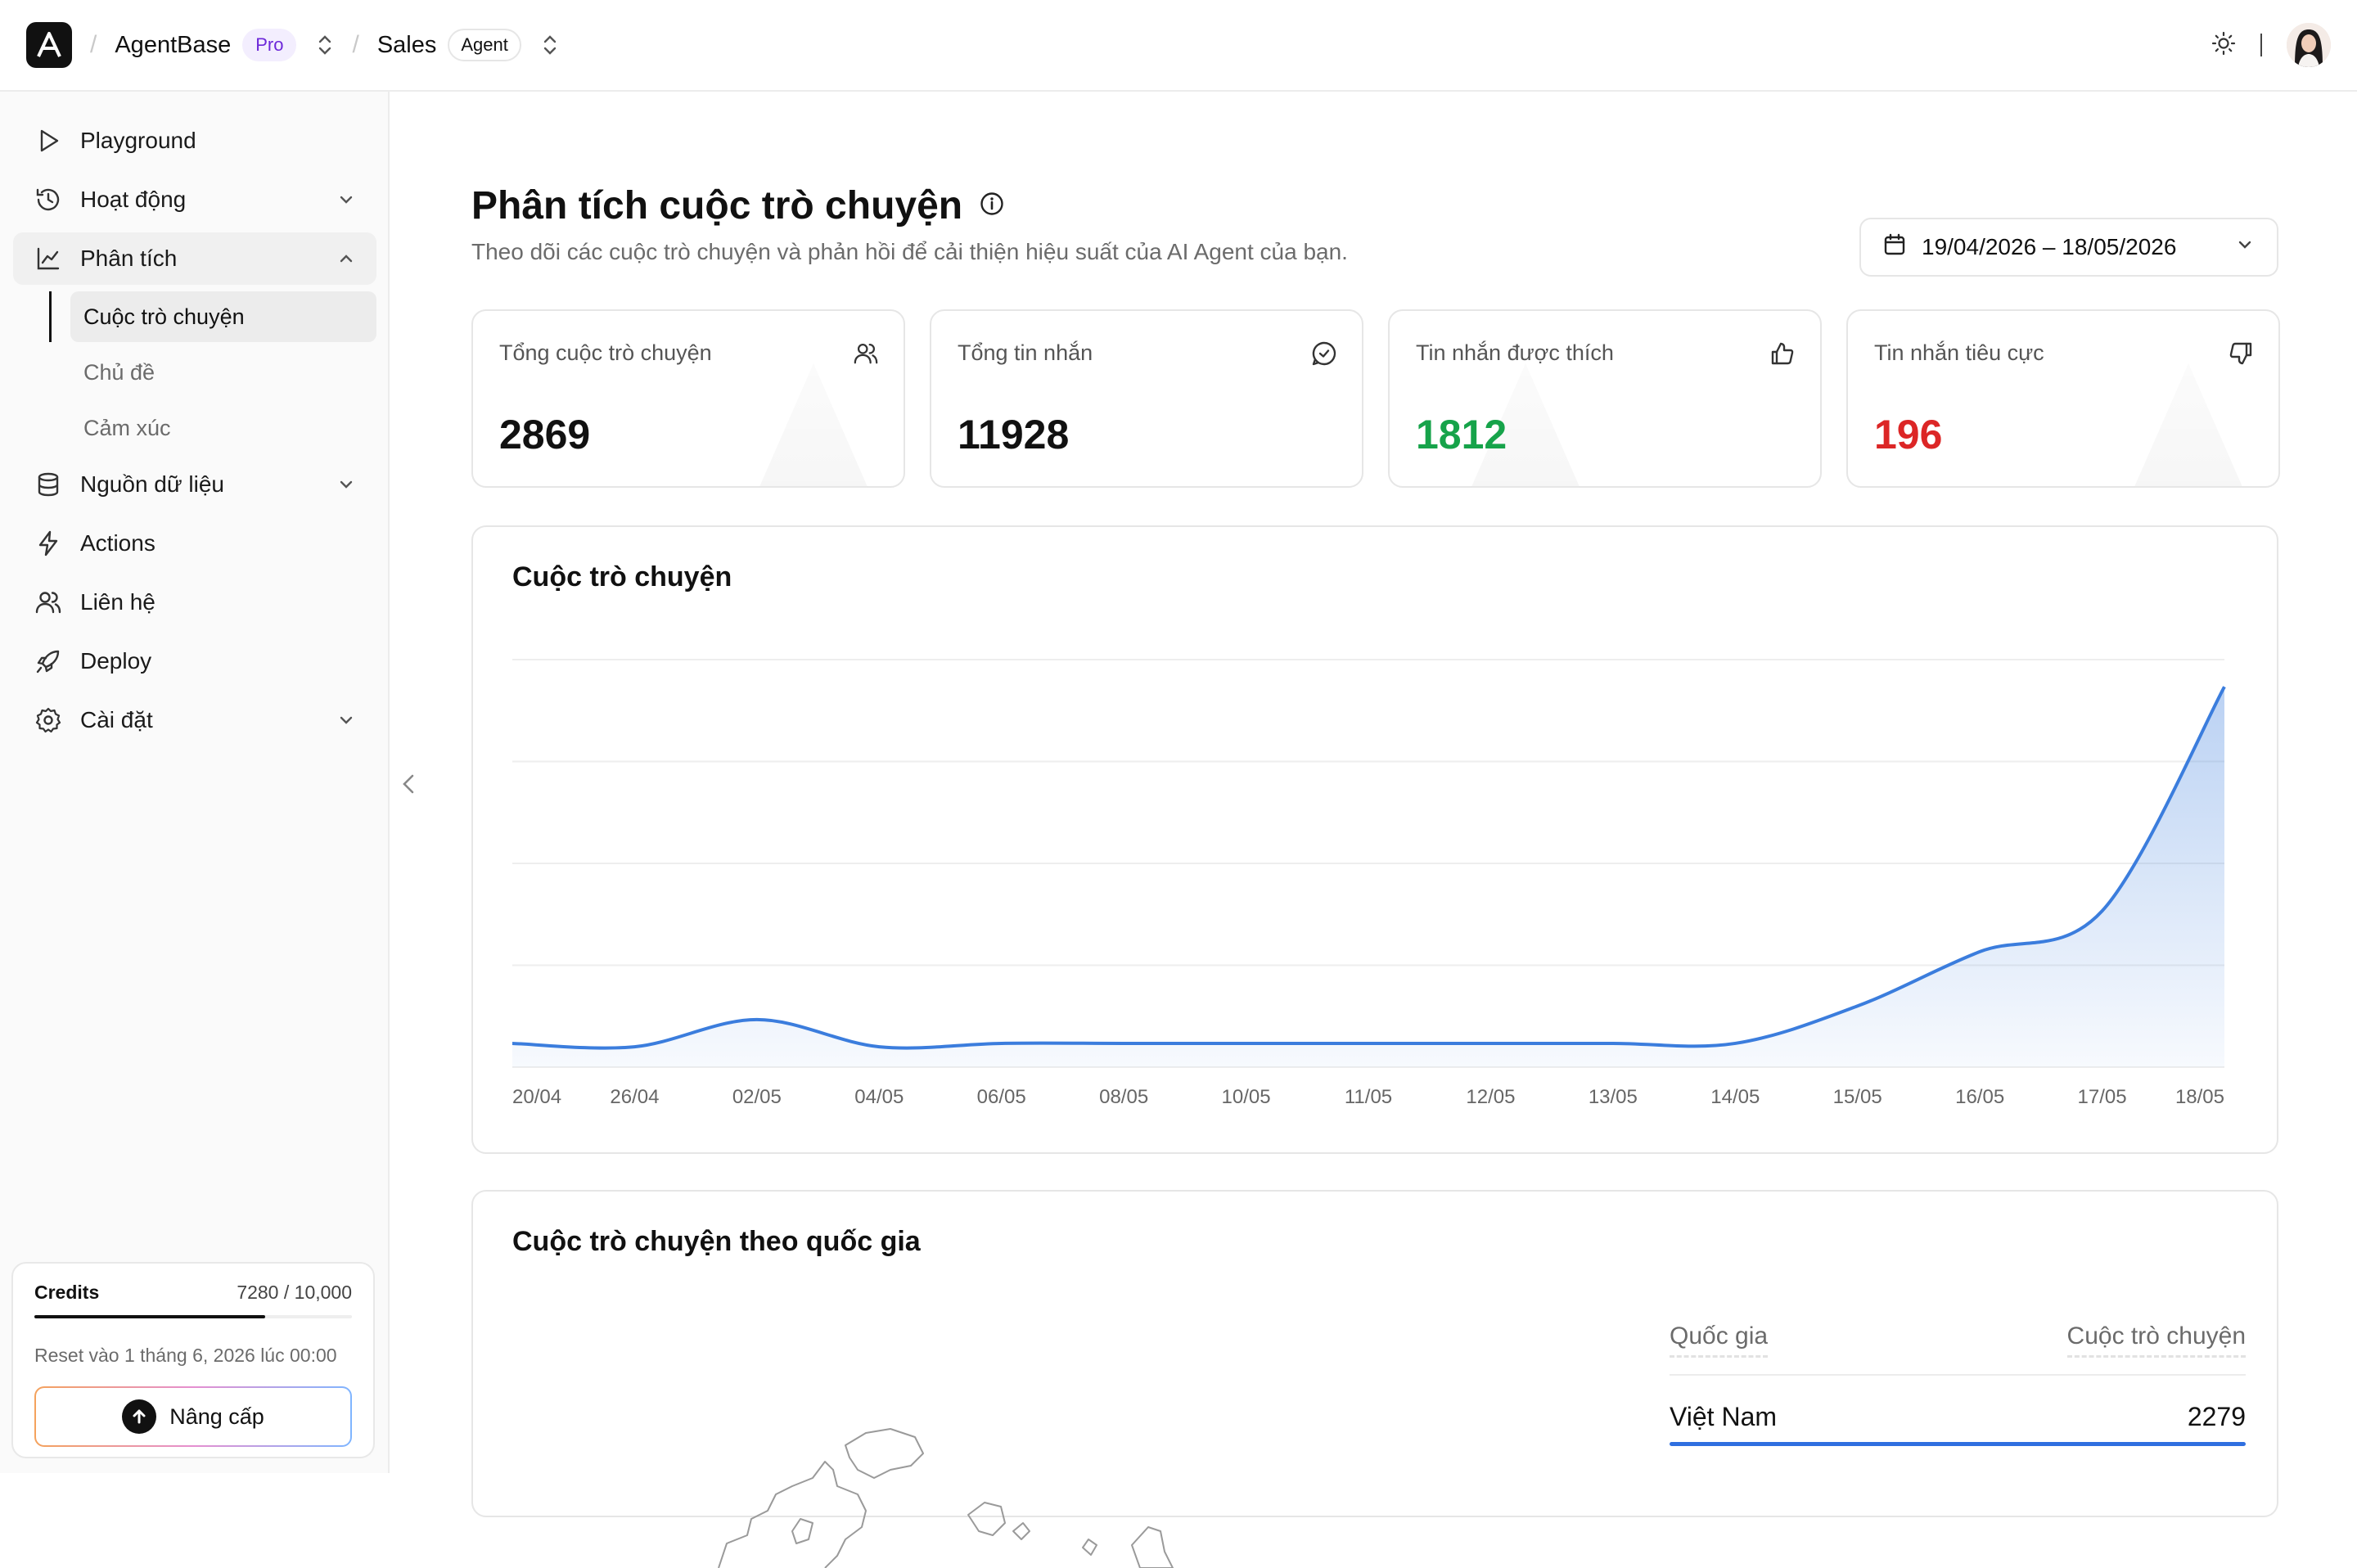 The width and height of the screenshot is (2357, 1568). I want to click on stat-card-negative-messages: Tin nhắn tiêu cực 196, so click(2063, 398).